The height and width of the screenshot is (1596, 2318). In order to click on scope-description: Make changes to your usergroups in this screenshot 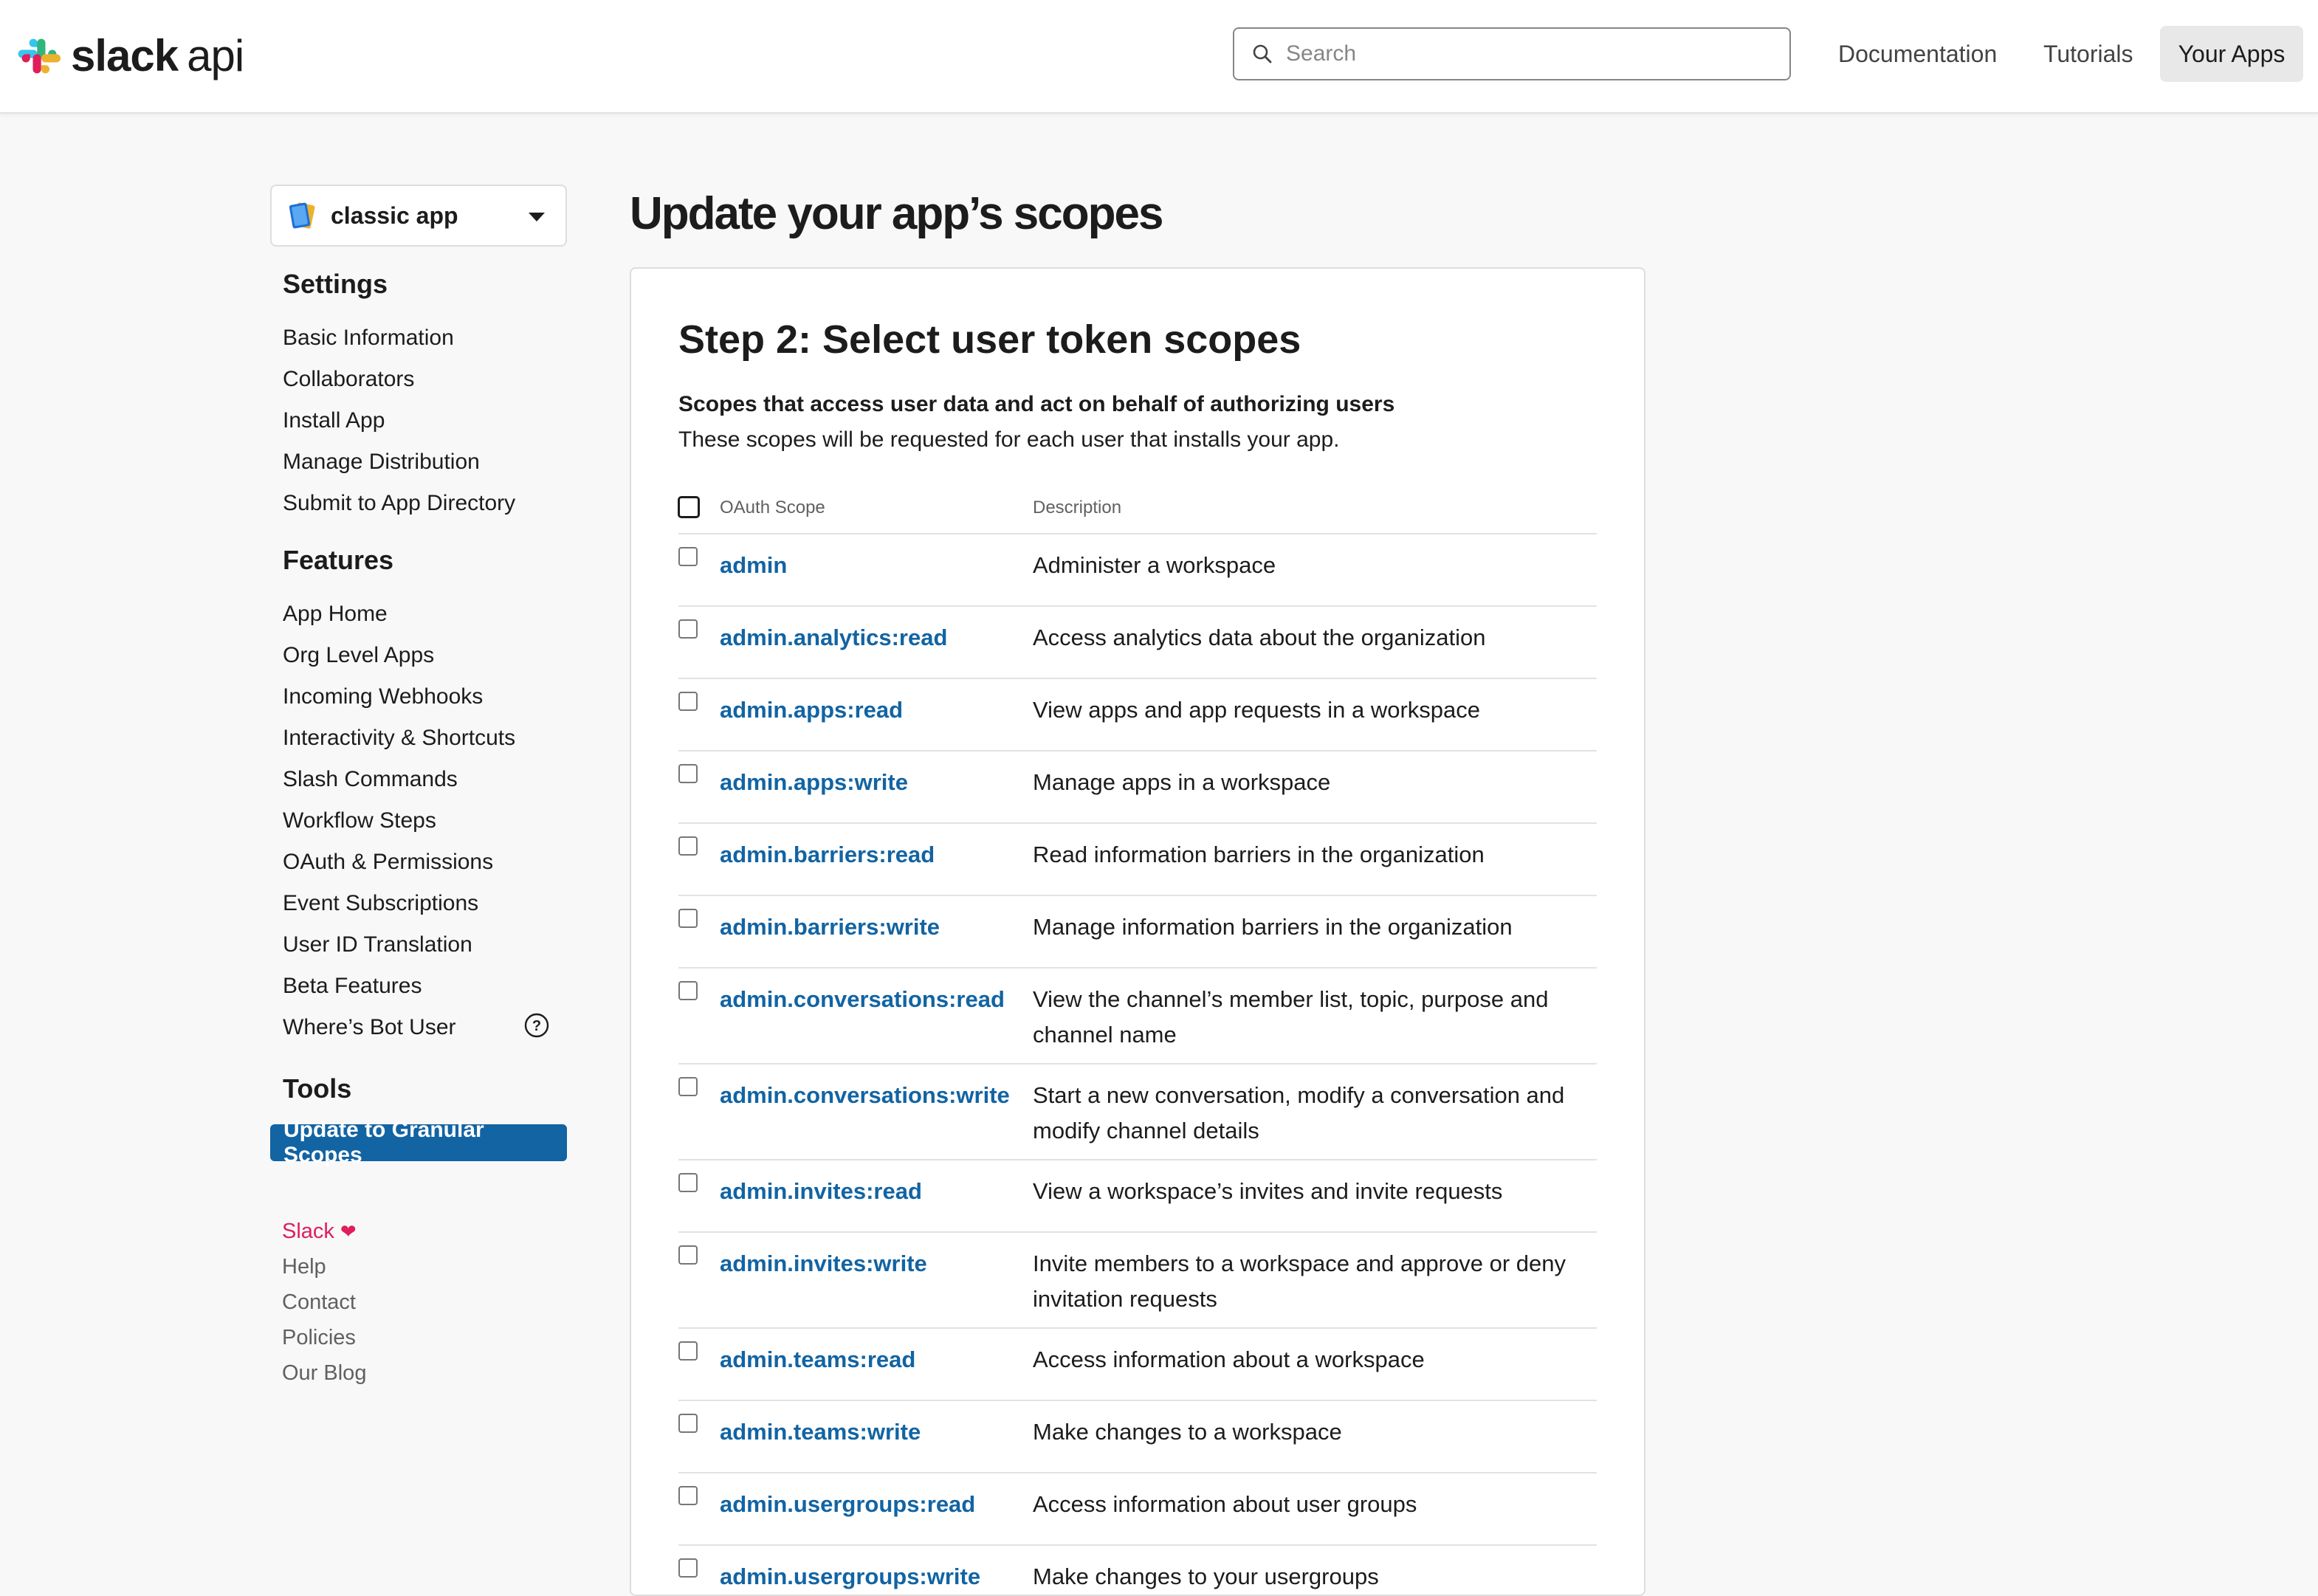, I will do `click(1206, 1576)`.